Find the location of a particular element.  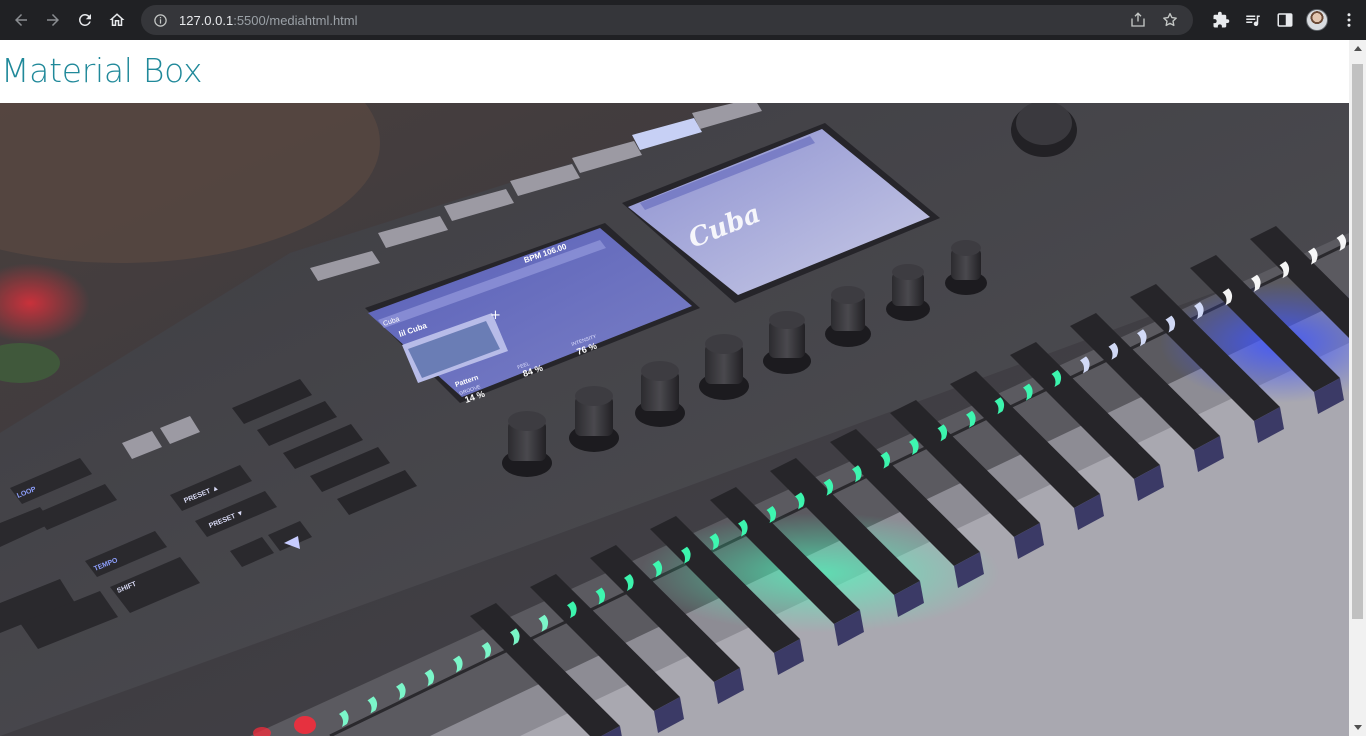

scroll-up-arrow-icon is located at coordinates (1357, 48).